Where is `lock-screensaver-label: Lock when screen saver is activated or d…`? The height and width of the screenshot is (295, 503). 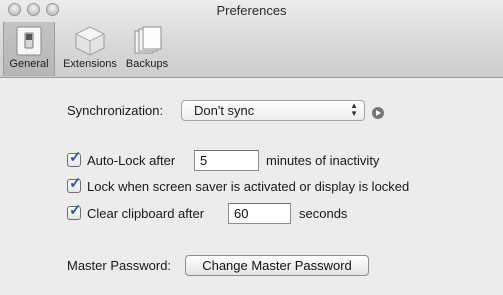 lock-screensaver-label: Lock when screen saver is activated or d… is located at coordinates (248, 186).